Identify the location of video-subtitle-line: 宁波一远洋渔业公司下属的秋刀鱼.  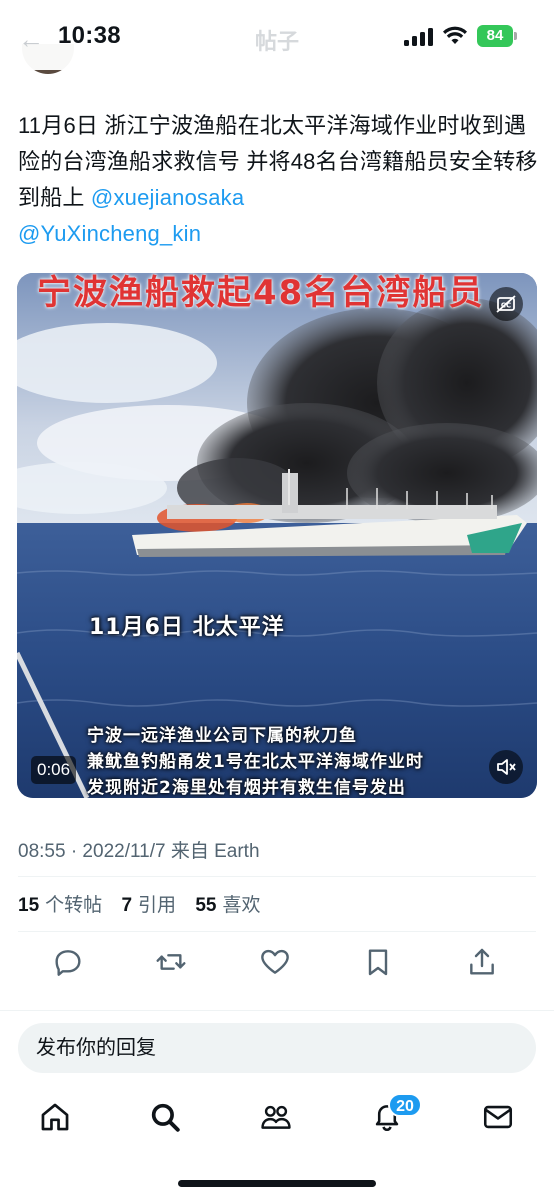
(222, 736).